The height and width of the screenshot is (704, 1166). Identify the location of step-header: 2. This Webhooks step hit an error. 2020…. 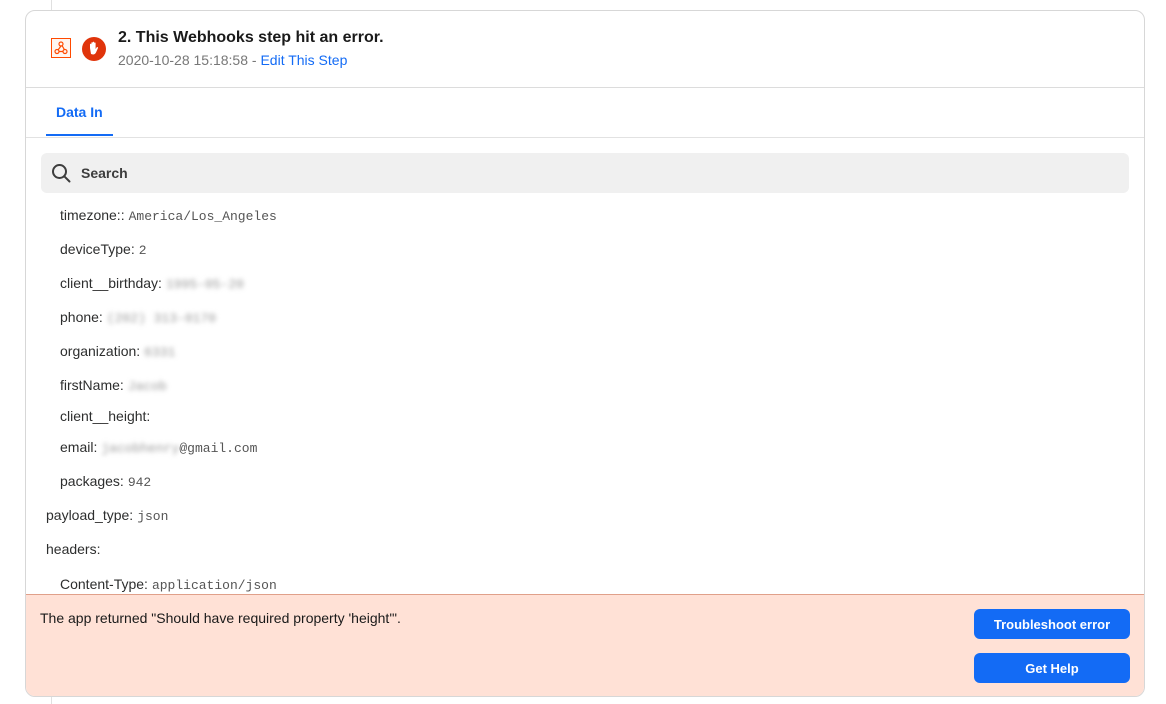
(585, 49).